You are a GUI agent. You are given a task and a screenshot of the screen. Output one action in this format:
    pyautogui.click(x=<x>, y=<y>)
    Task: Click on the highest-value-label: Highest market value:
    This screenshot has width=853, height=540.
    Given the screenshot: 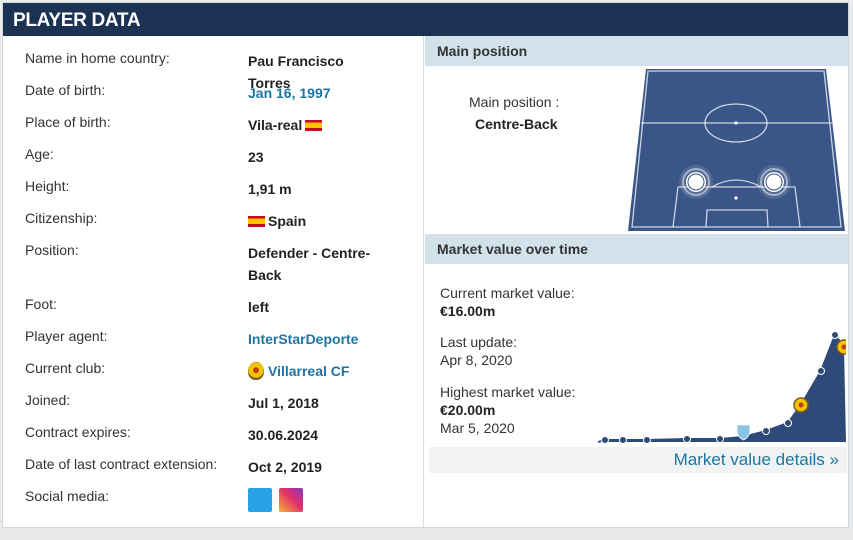 What is the action you would take?
    pyautogui.click(x=508, y=392)
    